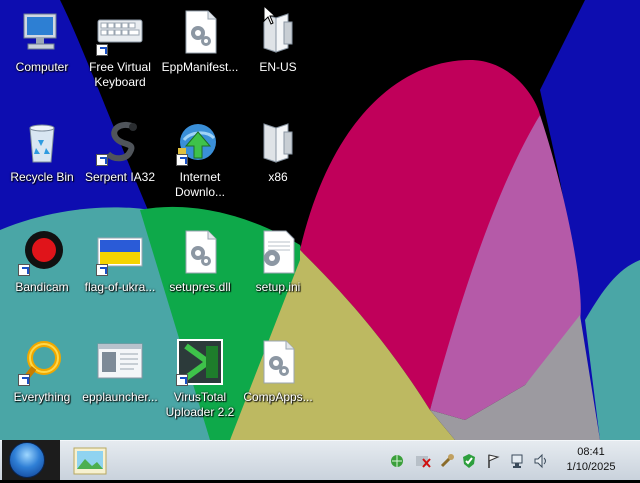  What do you see at coordinates (42, 32) in the screenshot?
I see `computer-icon` at bounding box center [42, 32].